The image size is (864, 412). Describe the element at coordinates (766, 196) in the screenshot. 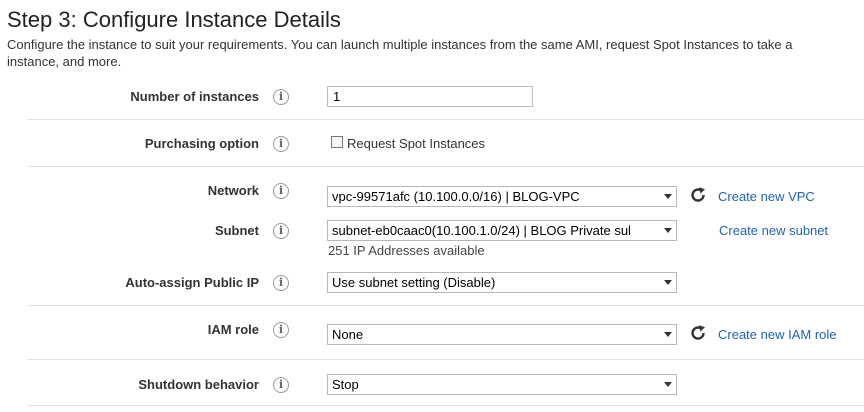

I see `create-new-vpc-link: Create new VPC` at that location.